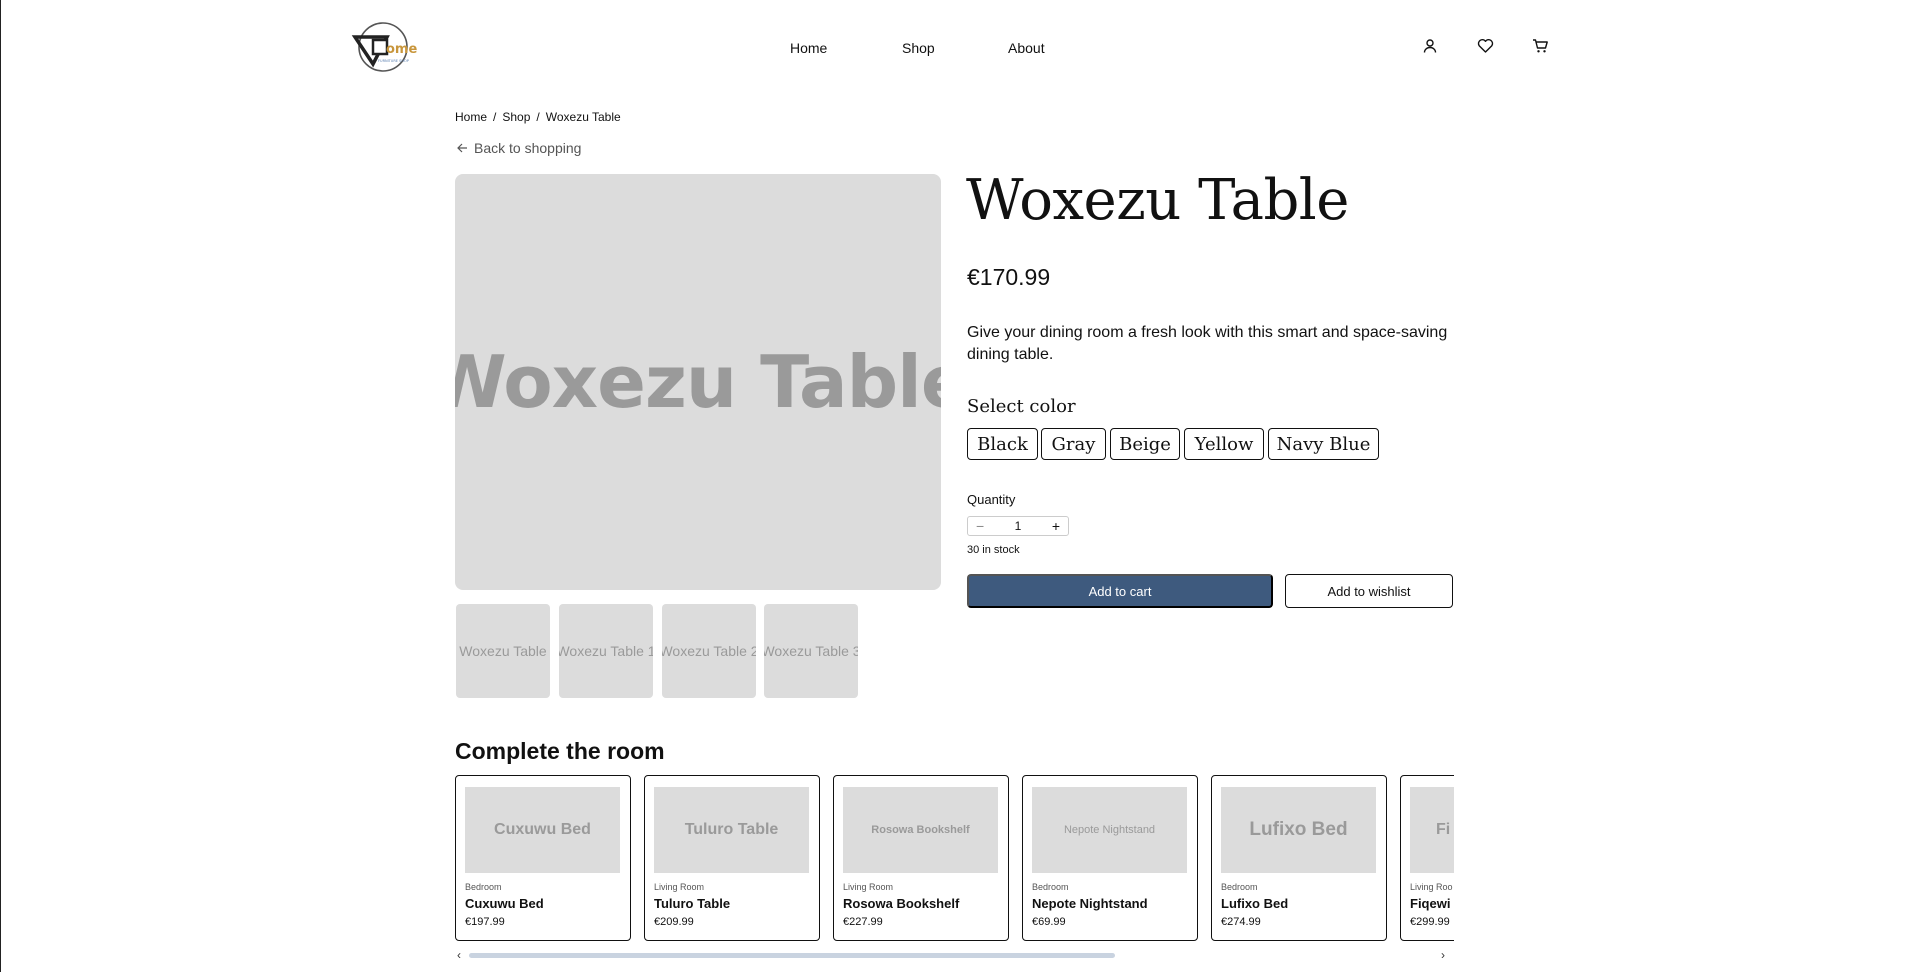 The width and height of the screenshot is (1905, 972). Describe the element at coordinates (991, 499) in the screenshot. I see `quantity-label: Quantity` at that location.